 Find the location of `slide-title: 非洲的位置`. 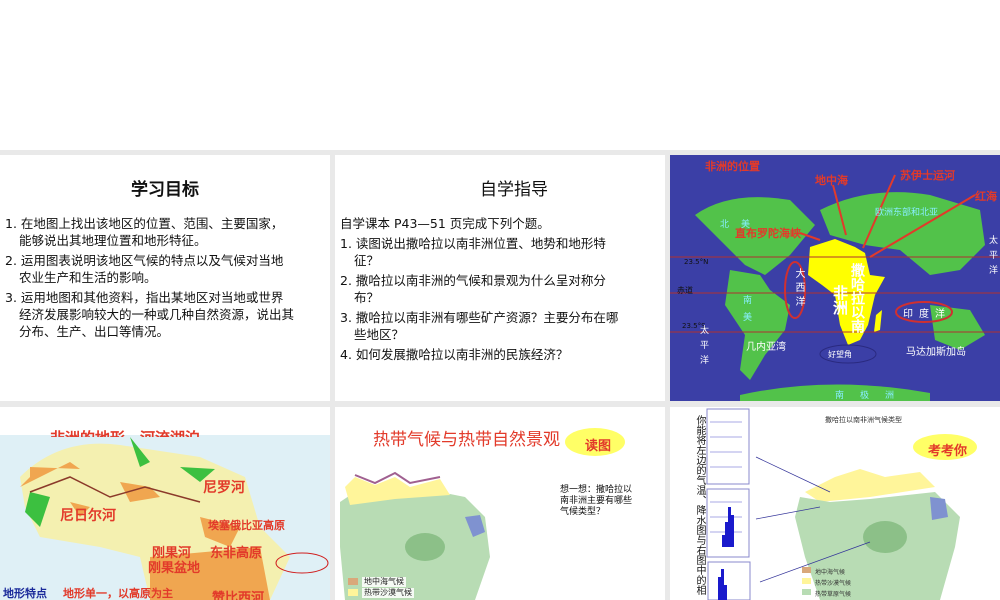

slide-title: 非洲的位置 is located at coordinates (732, 166).